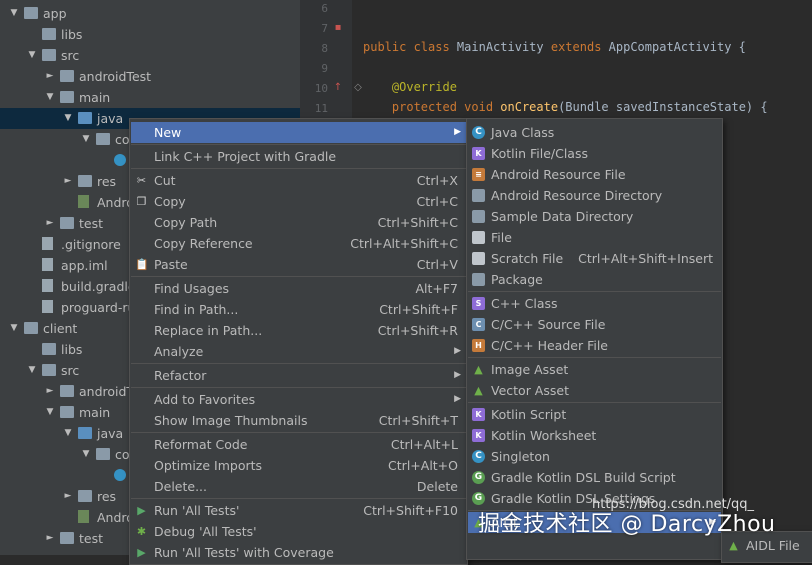  Describe the element at coordinates (478, 153) in the screenshot. I see `kotlin-file-icon: K` at that location.